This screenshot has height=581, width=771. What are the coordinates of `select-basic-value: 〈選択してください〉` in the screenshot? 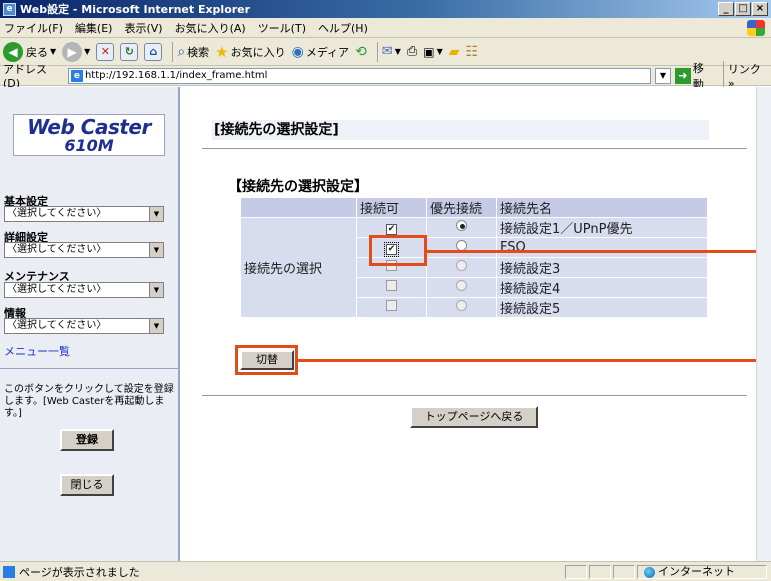 It's located at (57, 213).